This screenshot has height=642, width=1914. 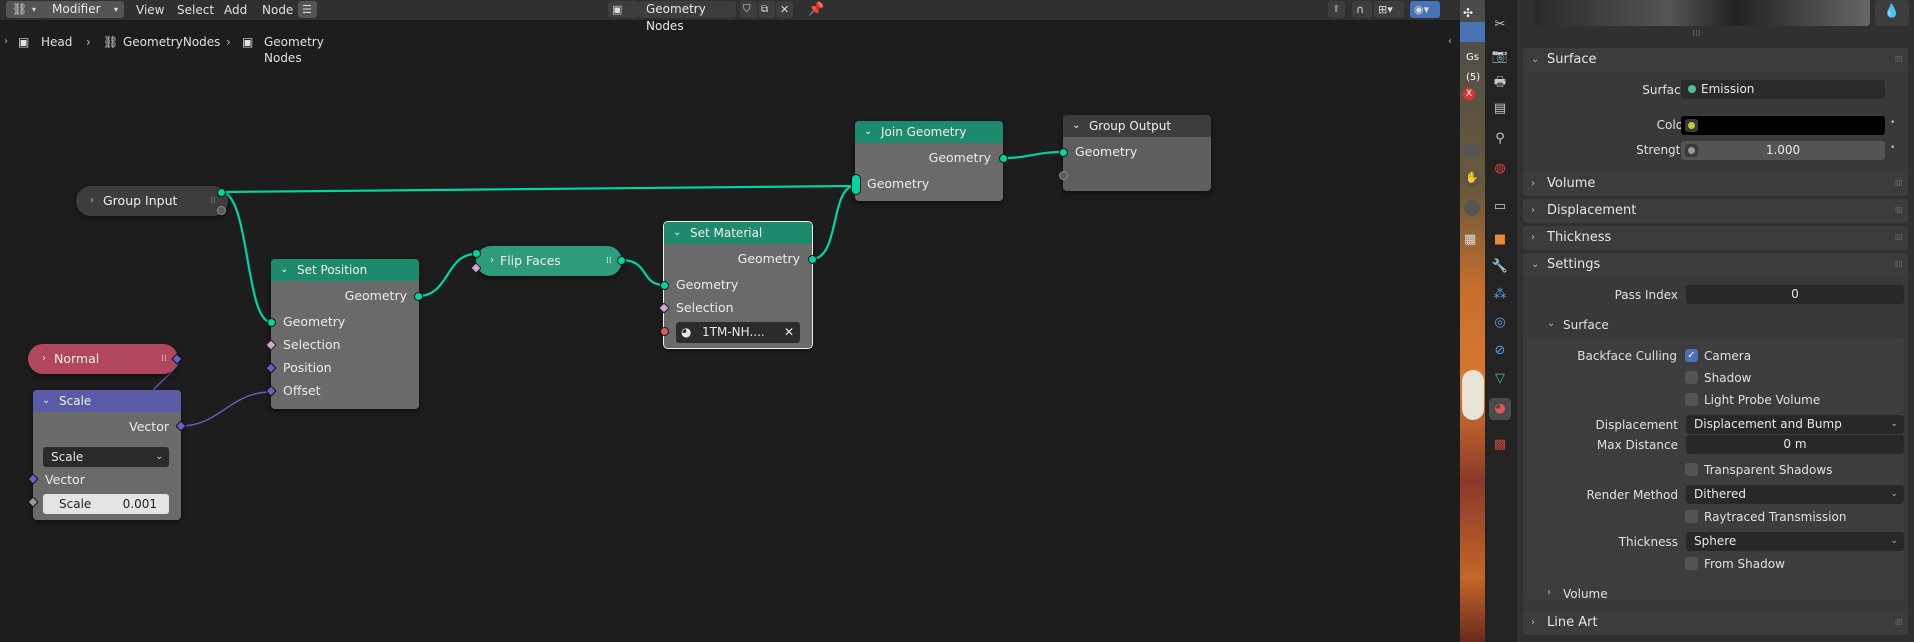 What do you see at coordinates (929, 132) in the screenshot?
I see `node-header: ⌄ Join Geometry` at bounding box center [929, 132].